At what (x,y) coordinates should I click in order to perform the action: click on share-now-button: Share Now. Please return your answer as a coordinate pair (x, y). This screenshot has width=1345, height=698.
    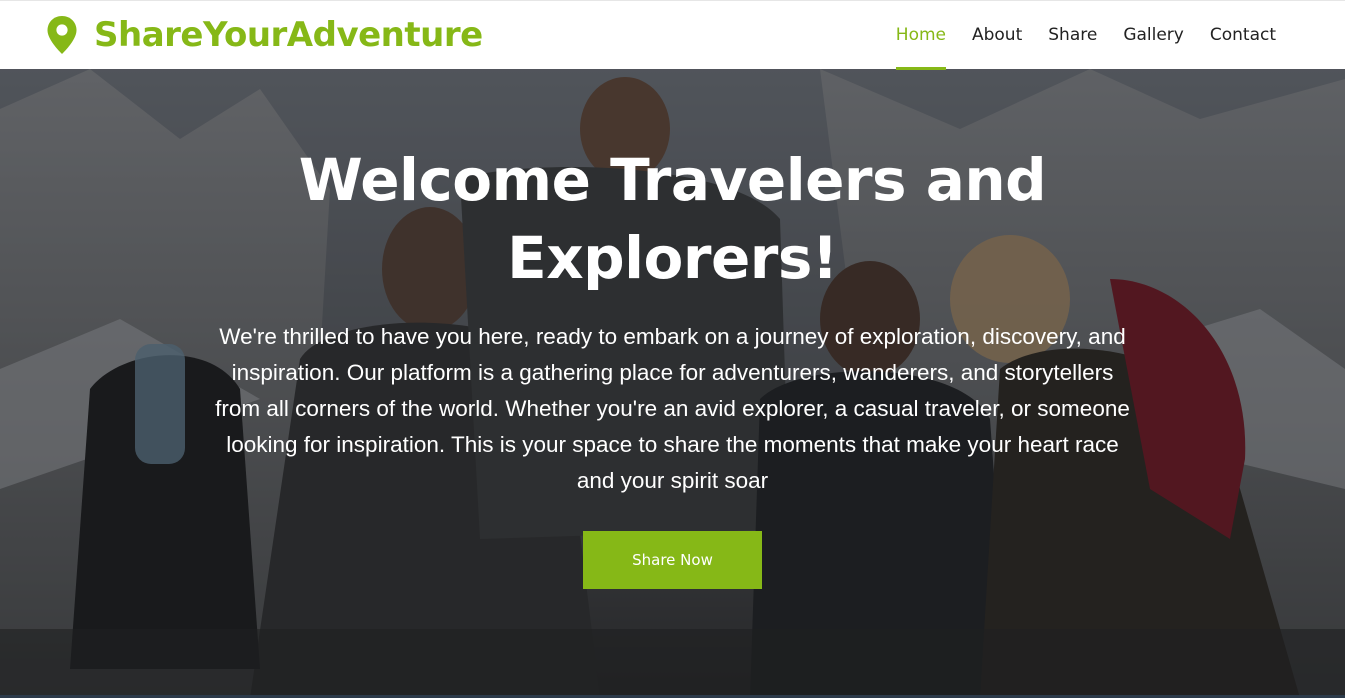
    Looking at the image, I should click on (672, 560).